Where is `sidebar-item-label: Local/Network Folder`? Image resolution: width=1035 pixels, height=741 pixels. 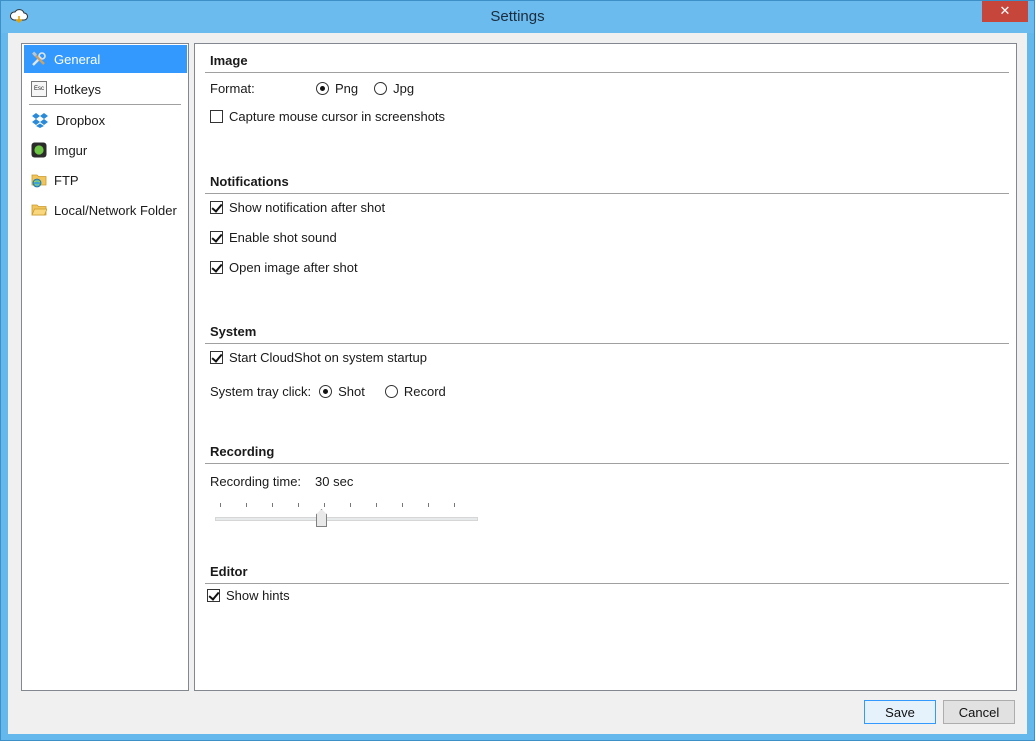 sidebar-item-label: Local/Network Folder is located at coordinates (115, 210).